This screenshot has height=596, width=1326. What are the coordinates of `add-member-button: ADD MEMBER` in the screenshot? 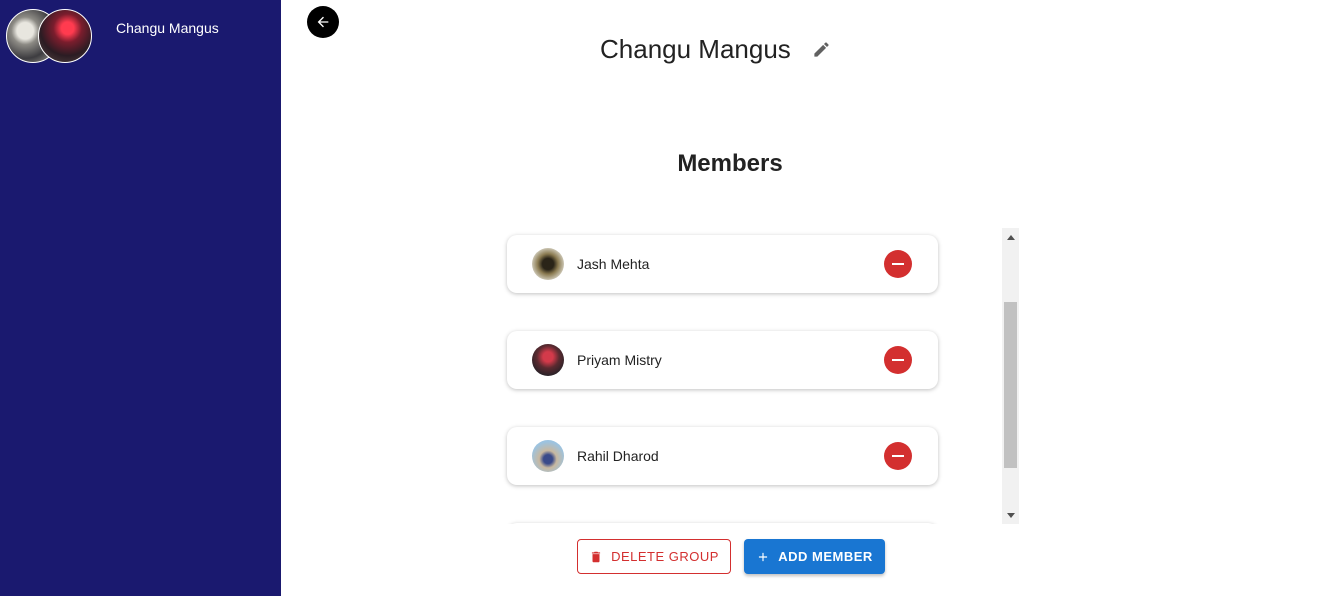 It's located at (814, 556).